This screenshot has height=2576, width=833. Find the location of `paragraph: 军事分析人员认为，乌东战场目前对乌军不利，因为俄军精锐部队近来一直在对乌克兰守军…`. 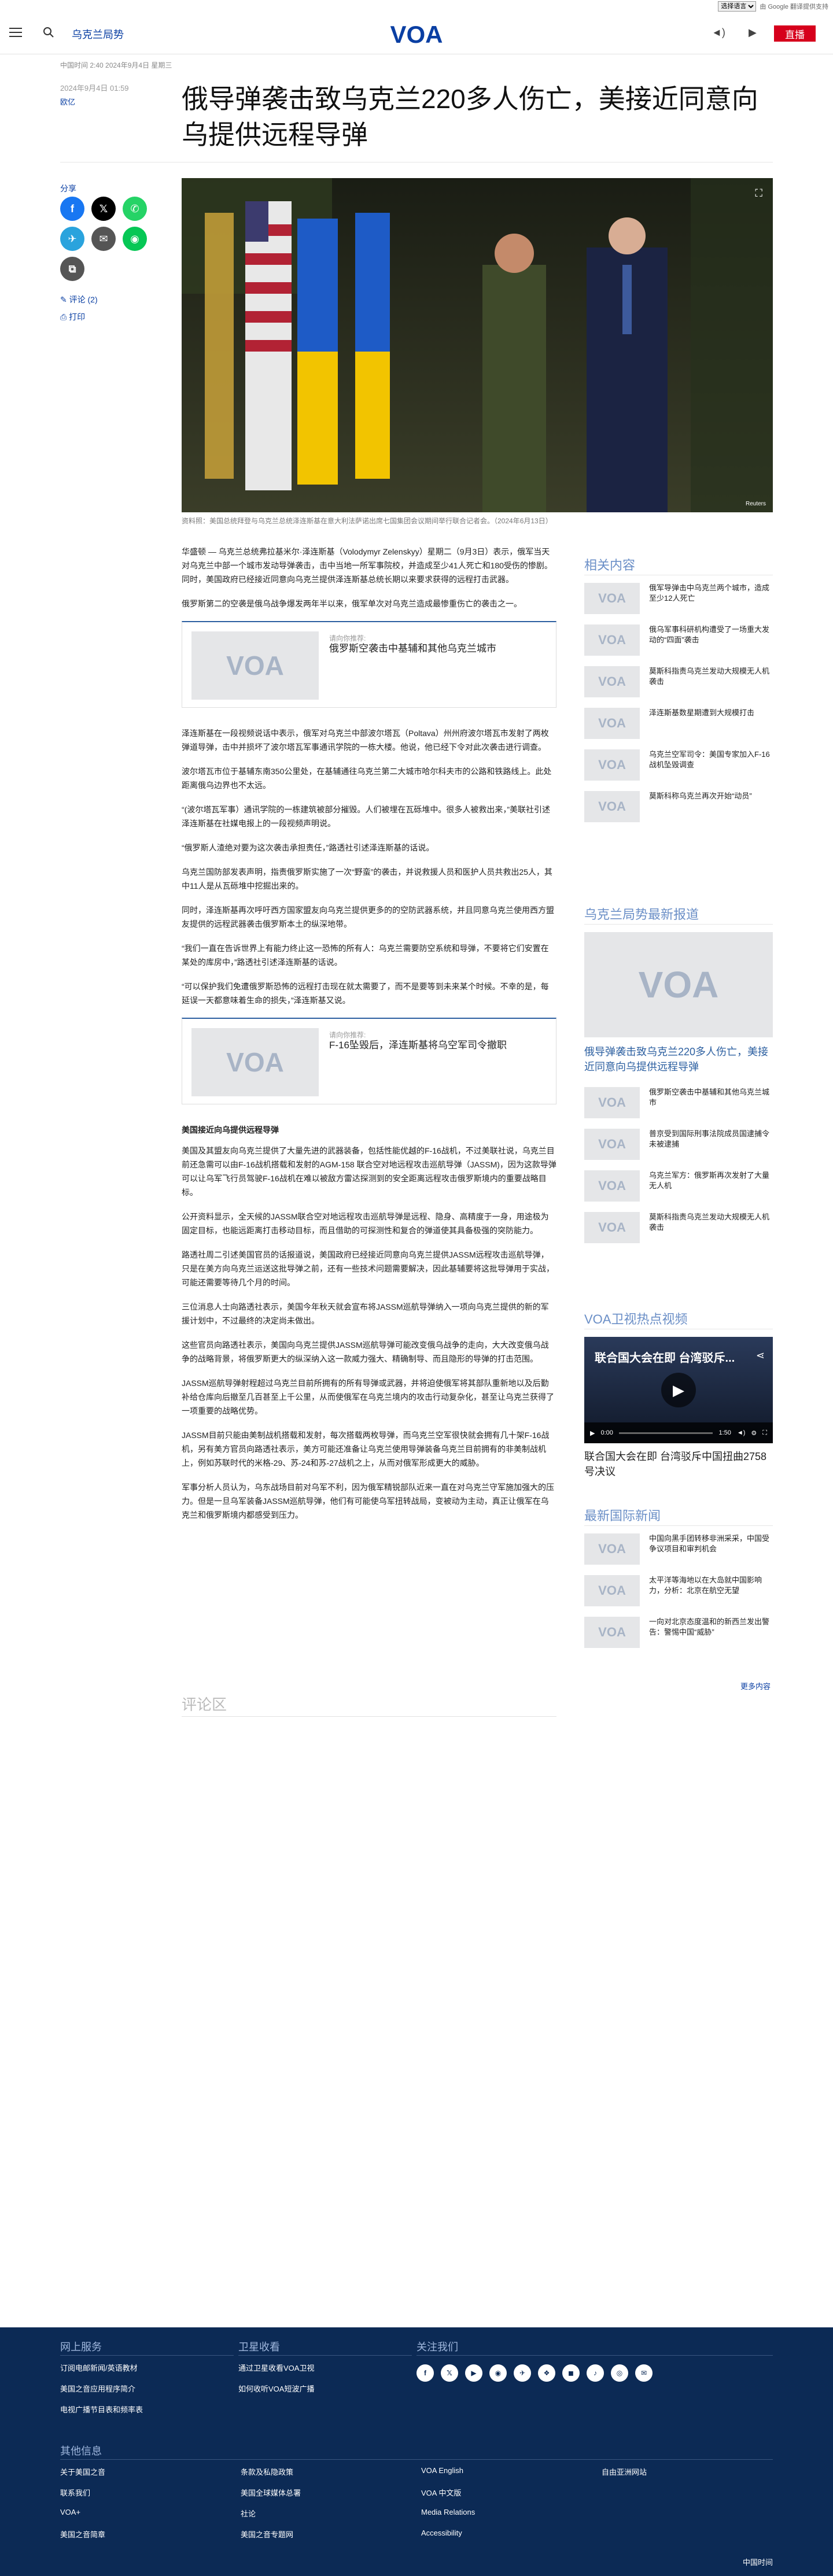

paragraph: 军事分析人员认为，乌东战场目前对乌军不利，因为俄军精锐部队近来一直在对乌克兰守军… is located at coordinates (368, 1501).